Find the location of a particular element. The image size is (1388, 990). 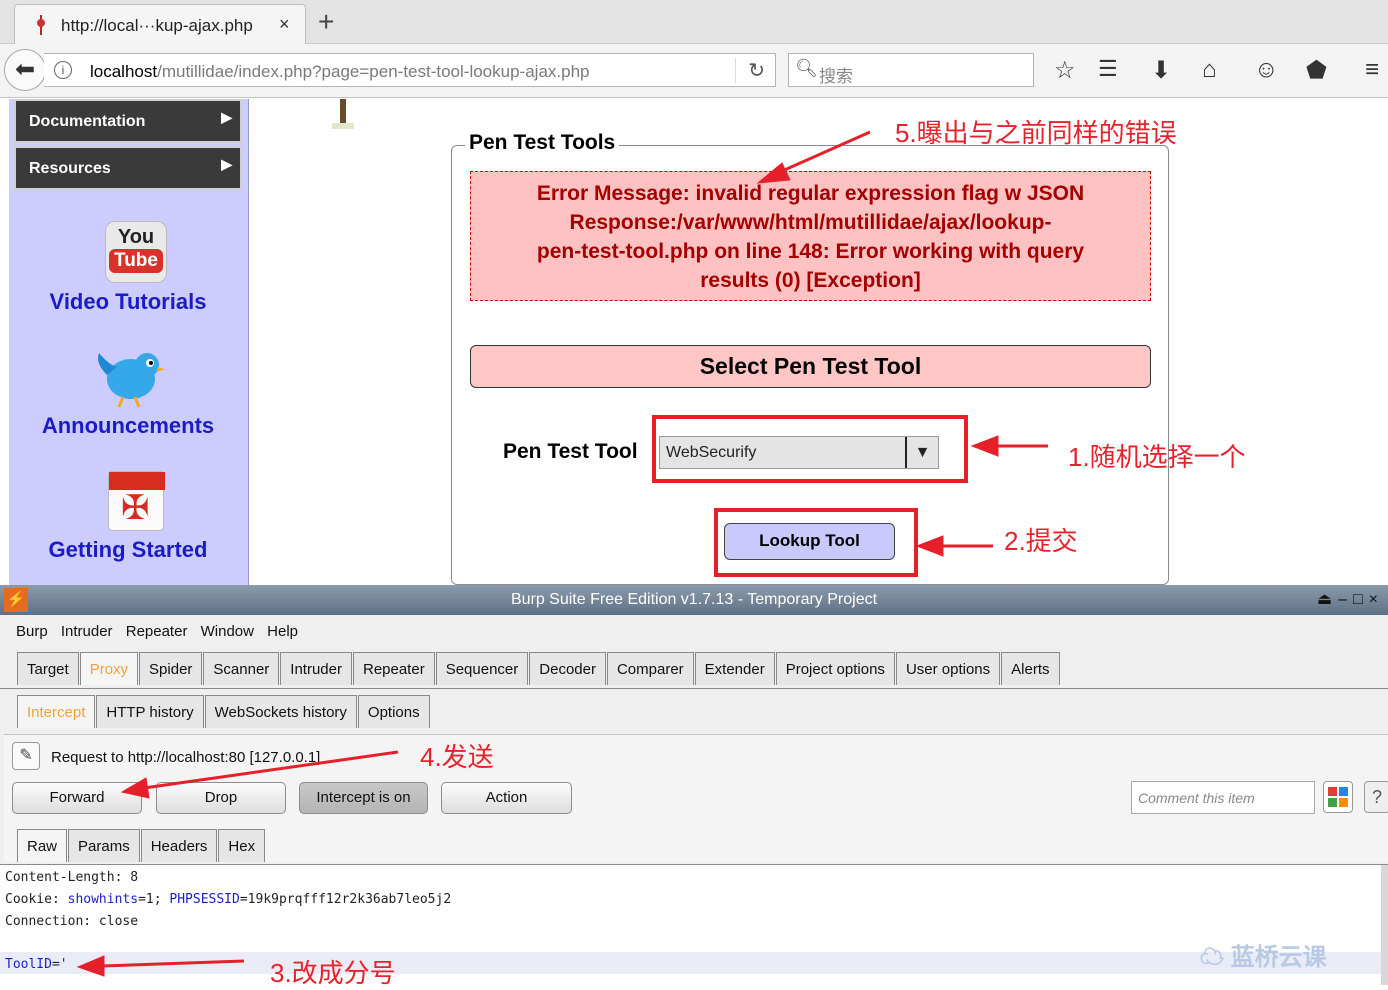

back-arrow-icon: ⬅ is located at coordinates (25, 69).